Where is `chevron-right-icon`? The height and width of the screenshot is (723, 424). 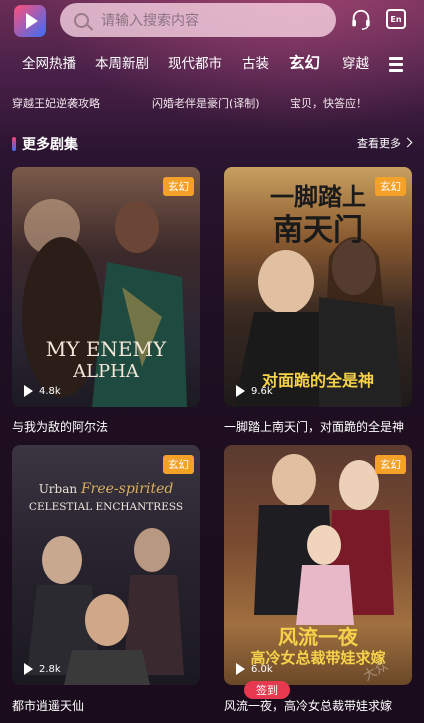
chevron-right-icon is located at coordinates (407, 142).